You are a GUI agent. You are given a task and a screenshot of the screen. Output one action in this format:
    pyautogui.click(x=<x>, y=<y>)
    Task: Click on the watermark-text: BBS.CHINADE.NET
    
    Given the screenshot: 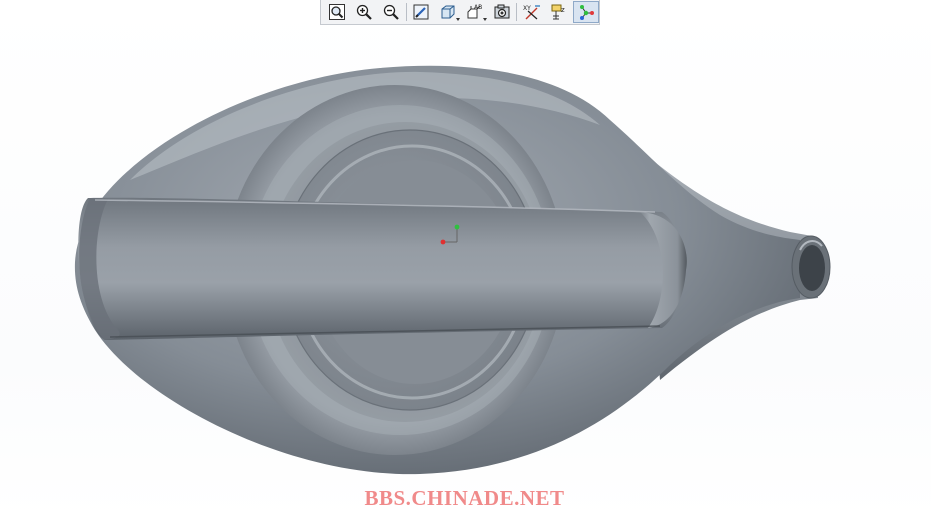 What is the action you would take?
    pyautogui.click(x=464, y=498)
    